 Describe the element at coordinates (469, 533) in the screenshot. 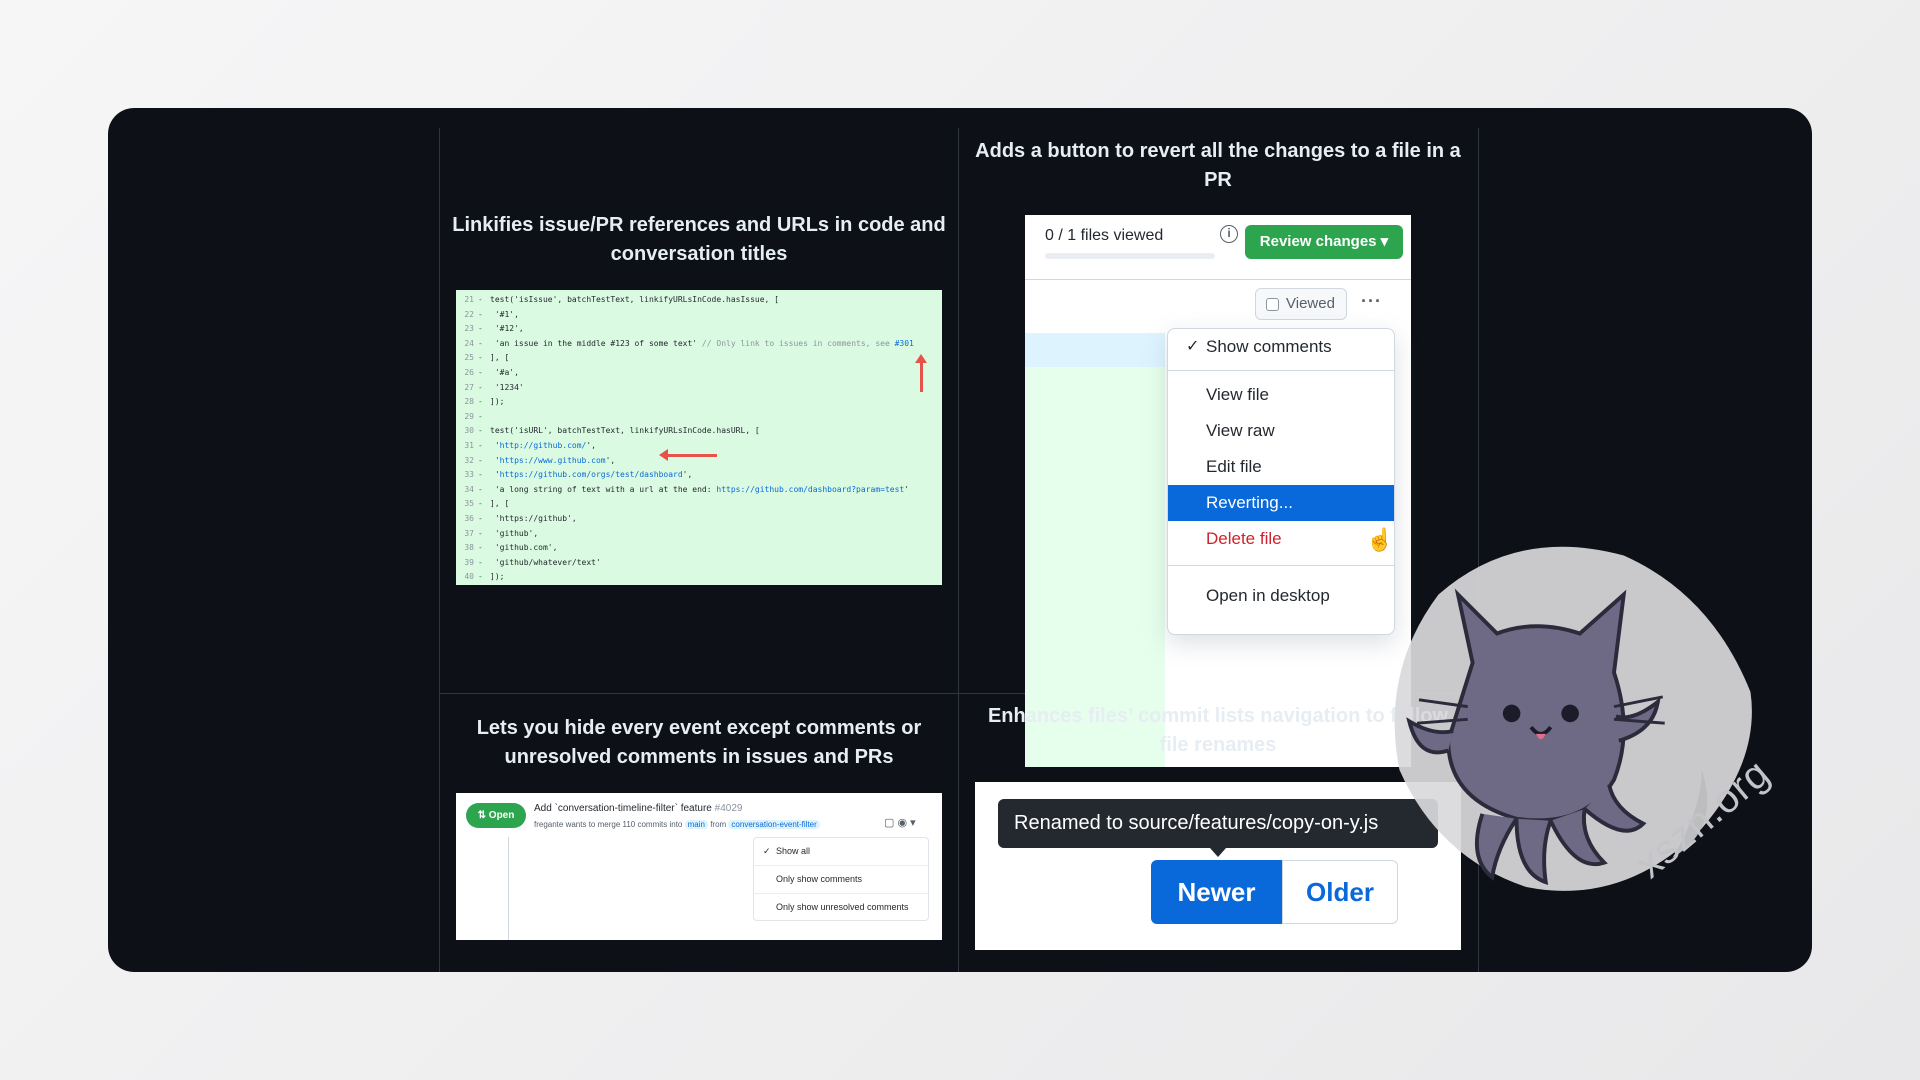

I see `line-number: 37` at that location.